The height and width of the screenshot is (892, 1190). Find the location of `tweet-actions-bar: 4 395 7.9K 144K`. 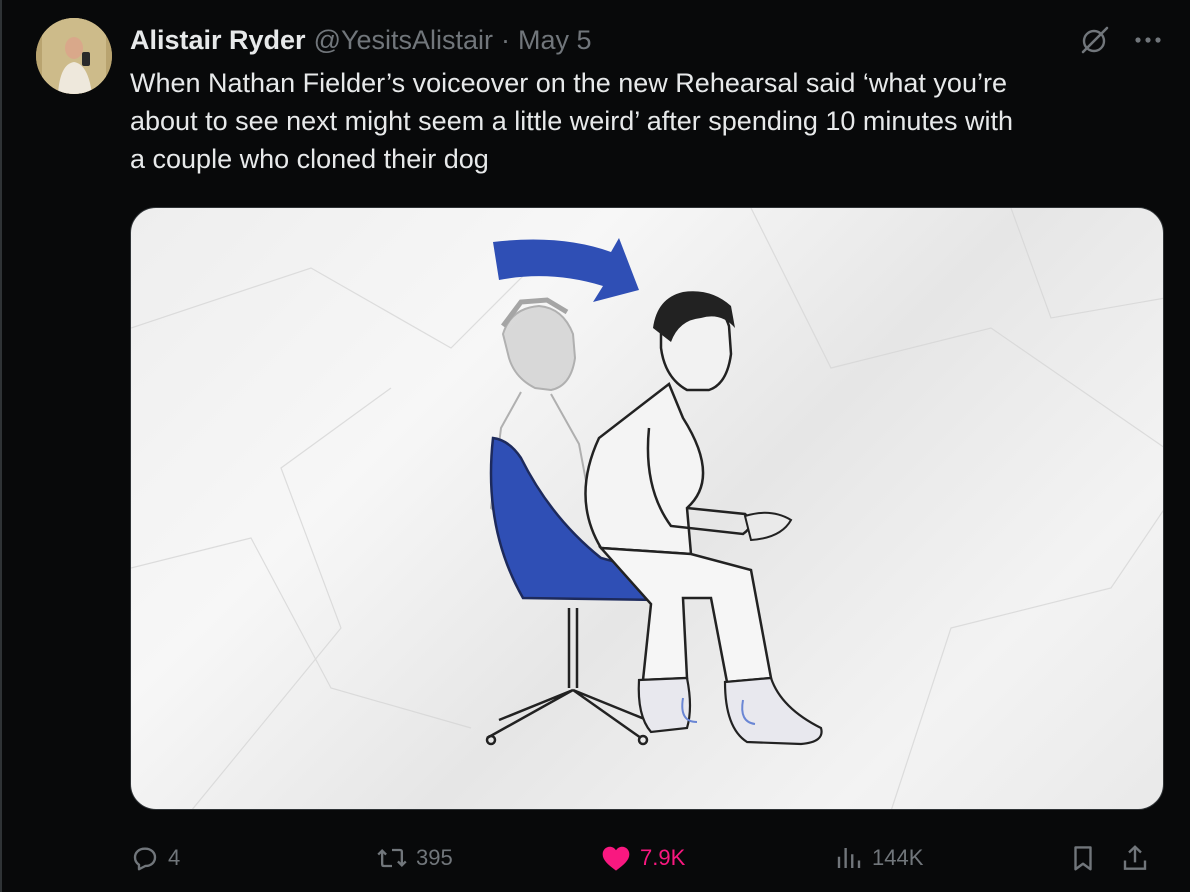

tweet-actions-bar: 4 395 7.9K 144K is located at coordinates (647, 858).